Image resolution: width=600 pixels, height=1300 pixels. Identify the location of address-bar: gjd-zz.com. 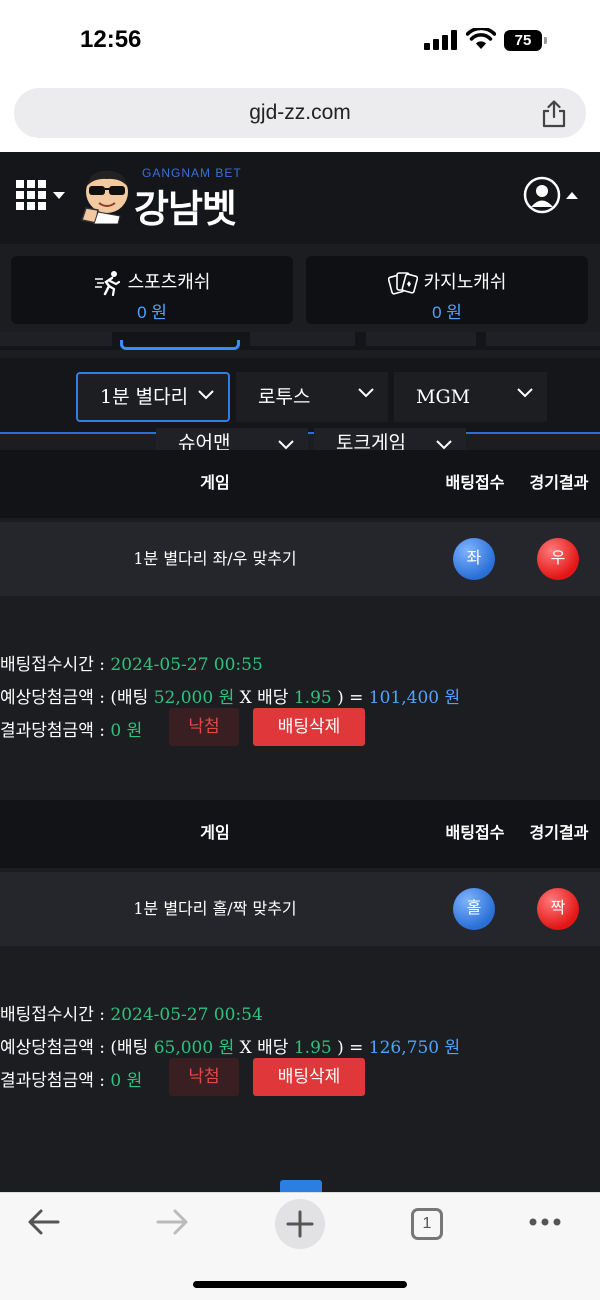
(300, 113).